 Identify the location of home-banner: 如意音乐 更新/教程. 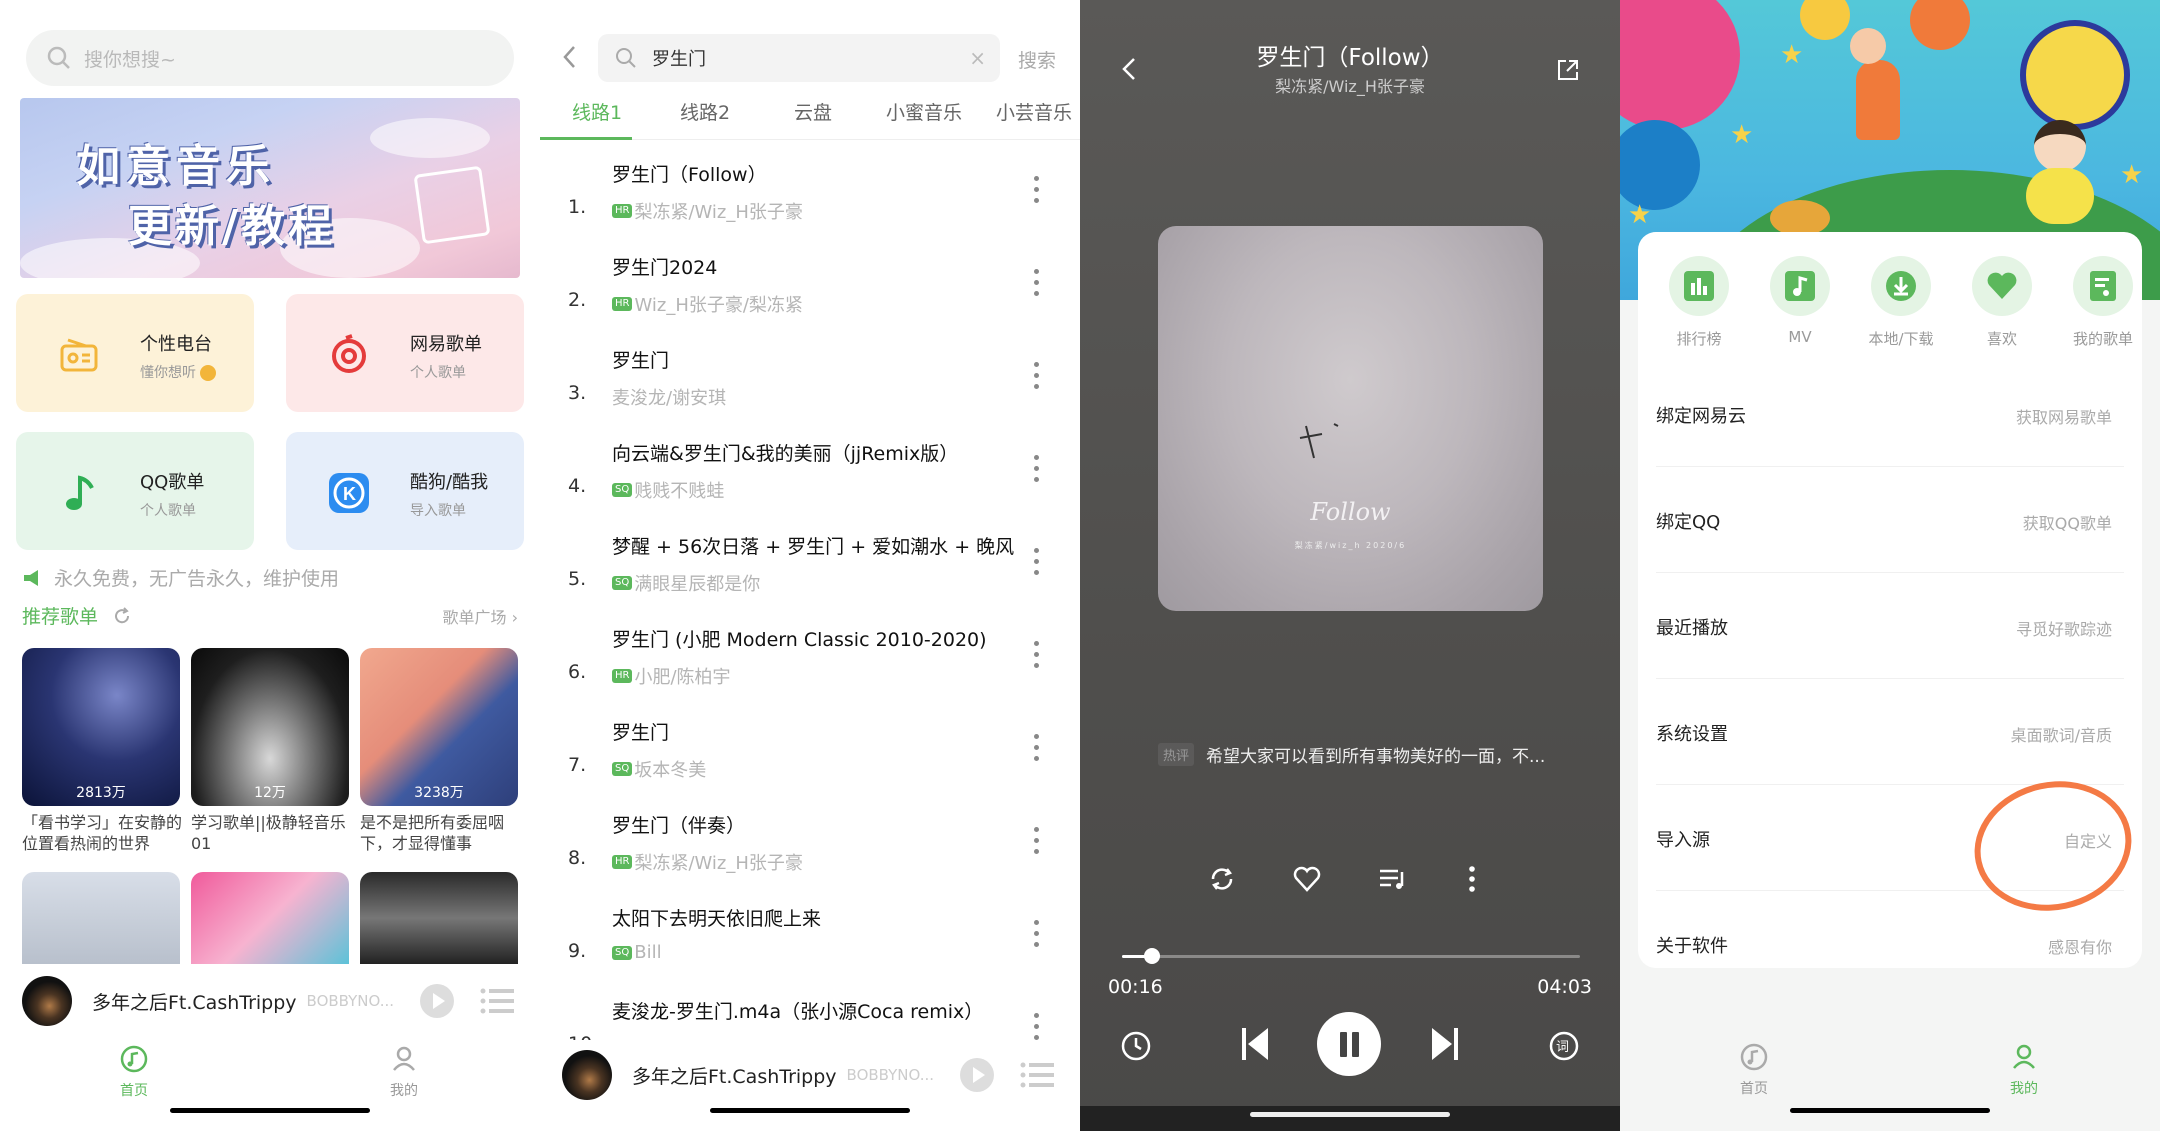
(270, 188).